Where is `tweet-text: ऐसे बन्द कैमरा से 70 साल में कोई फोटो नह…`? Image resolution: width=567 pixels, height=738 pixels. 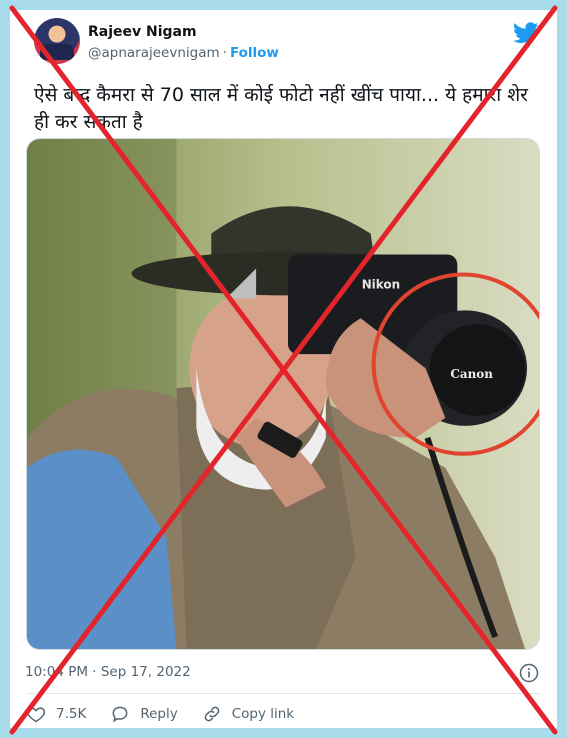 tweet-text: ऐसे बन्द कैमरा से 70 साल में कोई फोटो नह… is located at coordinates (281, 108).